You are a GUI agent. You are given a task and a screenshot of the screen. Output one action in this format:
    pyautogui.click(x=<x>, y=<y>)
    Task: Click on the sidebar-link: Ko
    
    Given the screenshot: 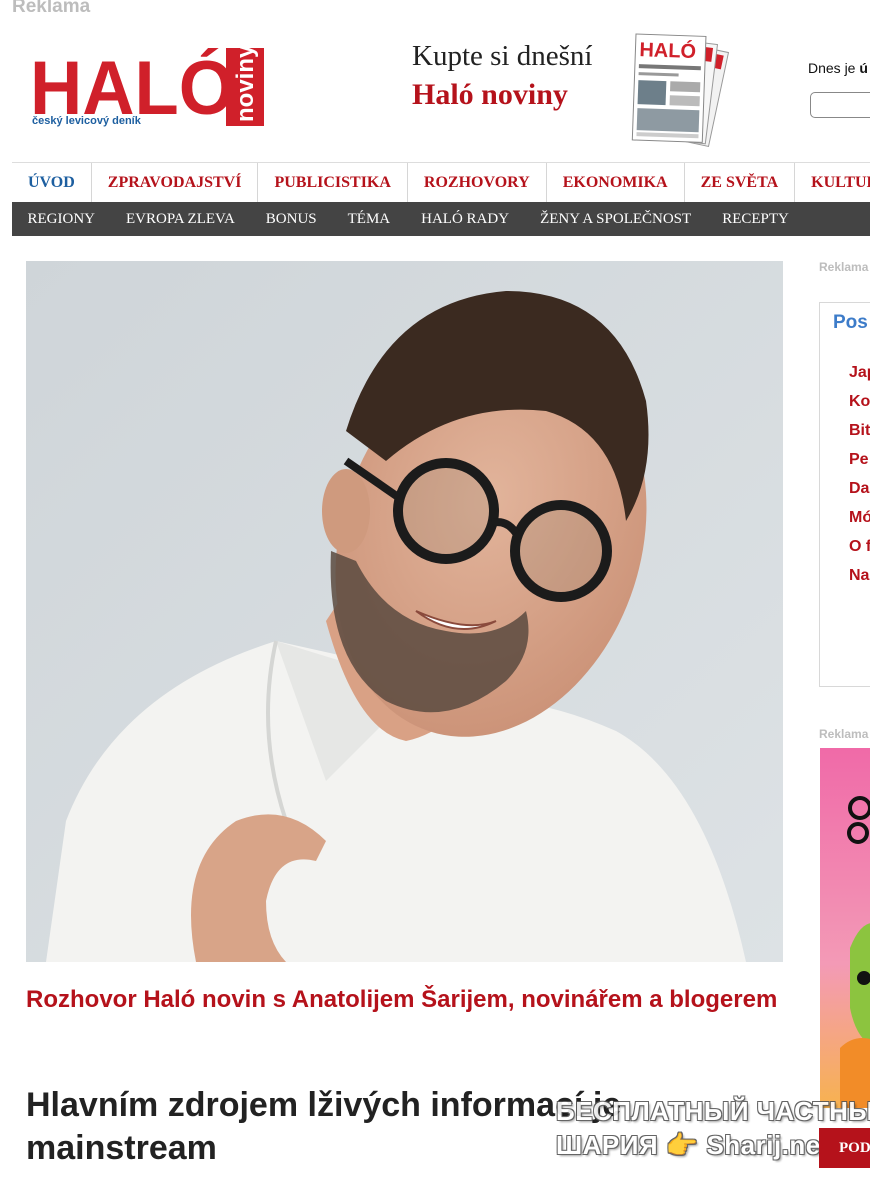 What is the action you would take?
    pyautogui.click(x=859, y=402)
    